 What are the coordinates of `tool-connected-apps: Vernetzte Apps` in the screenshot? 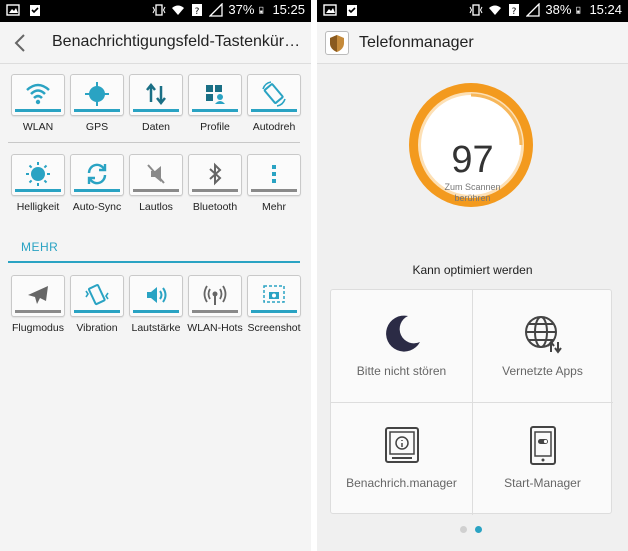 It's located at (542, 346).